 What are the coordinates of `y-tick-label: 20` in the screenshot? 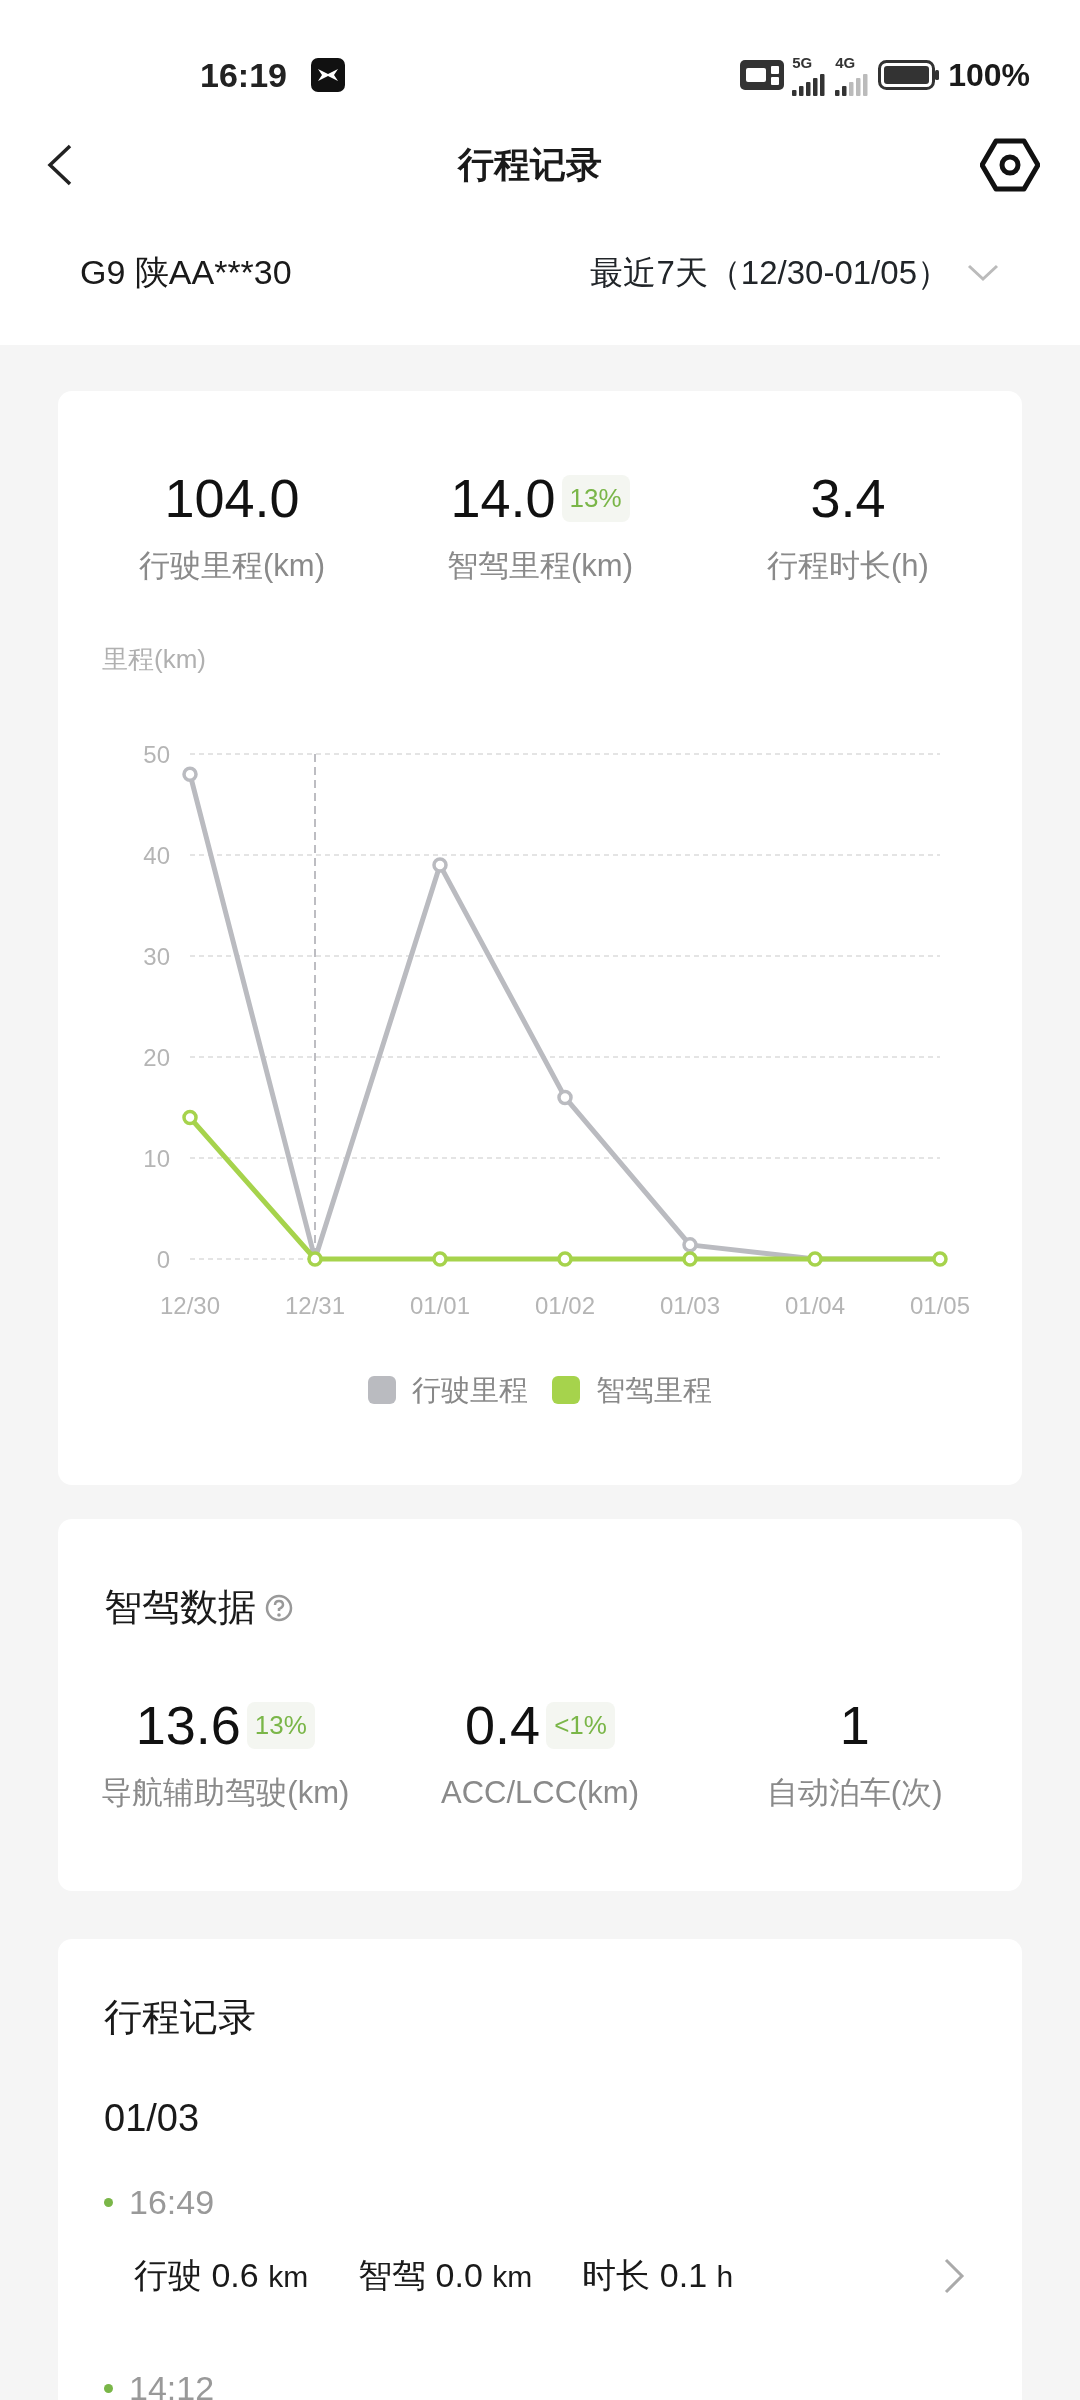 It's located at (156, 1057).